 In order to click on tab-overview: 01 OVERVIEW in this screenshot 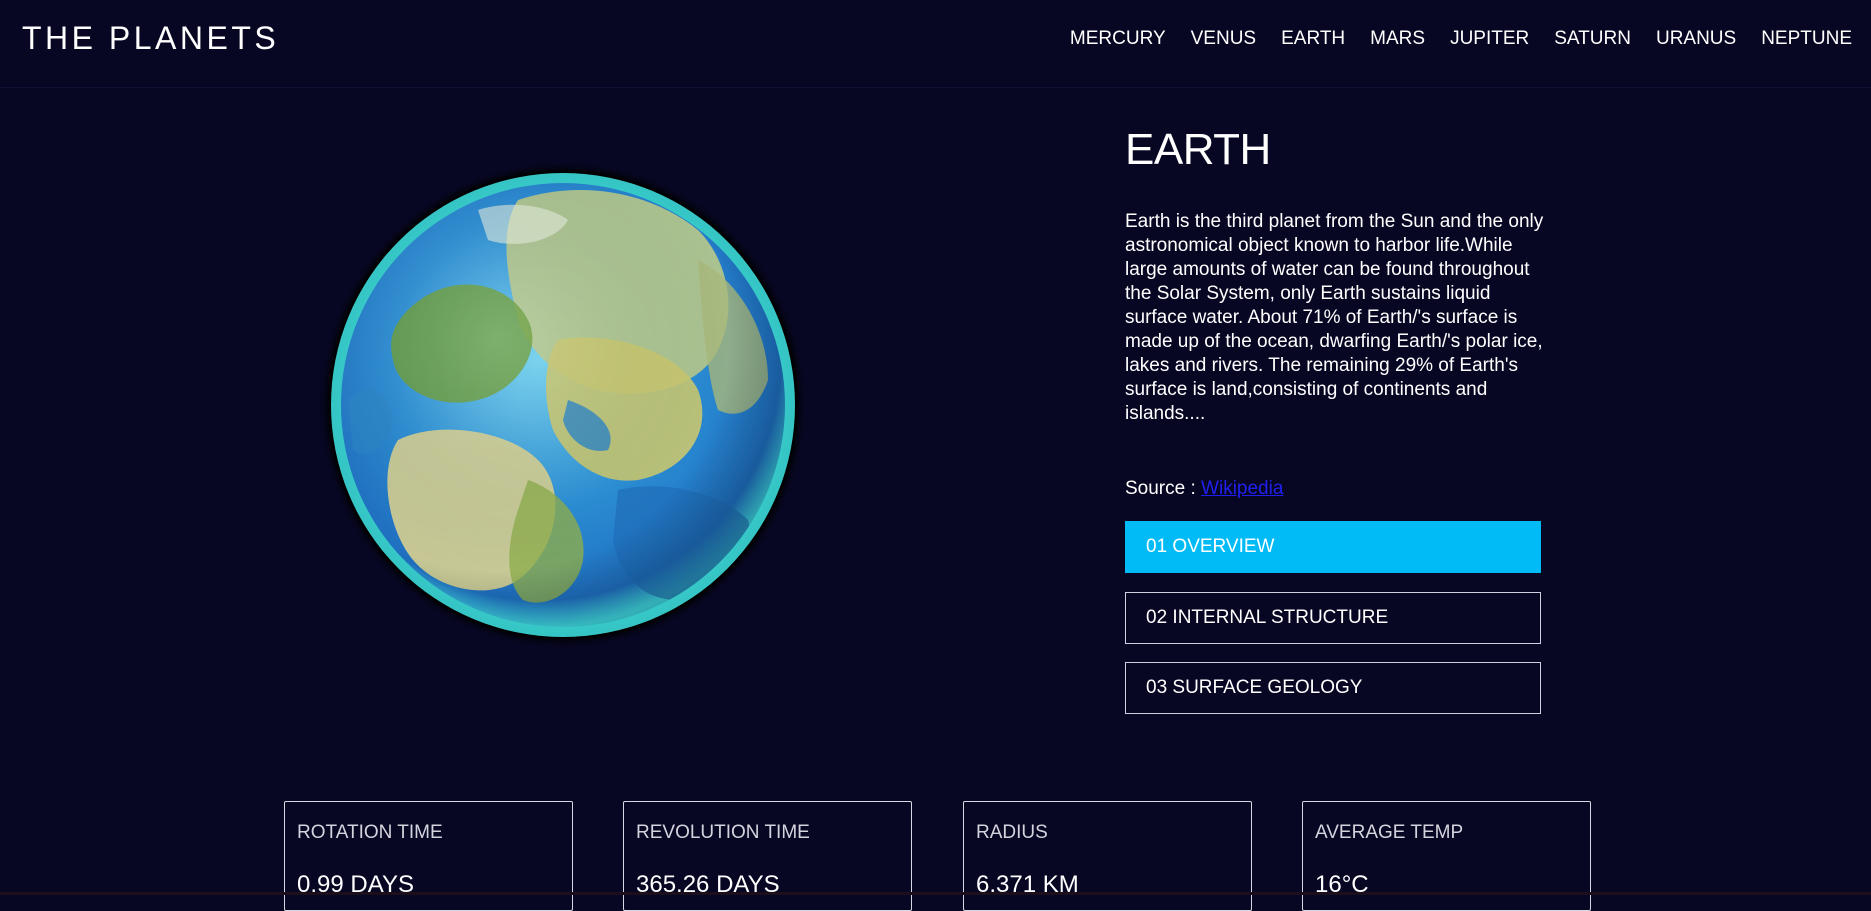, I will do `click(1333, 547)`.